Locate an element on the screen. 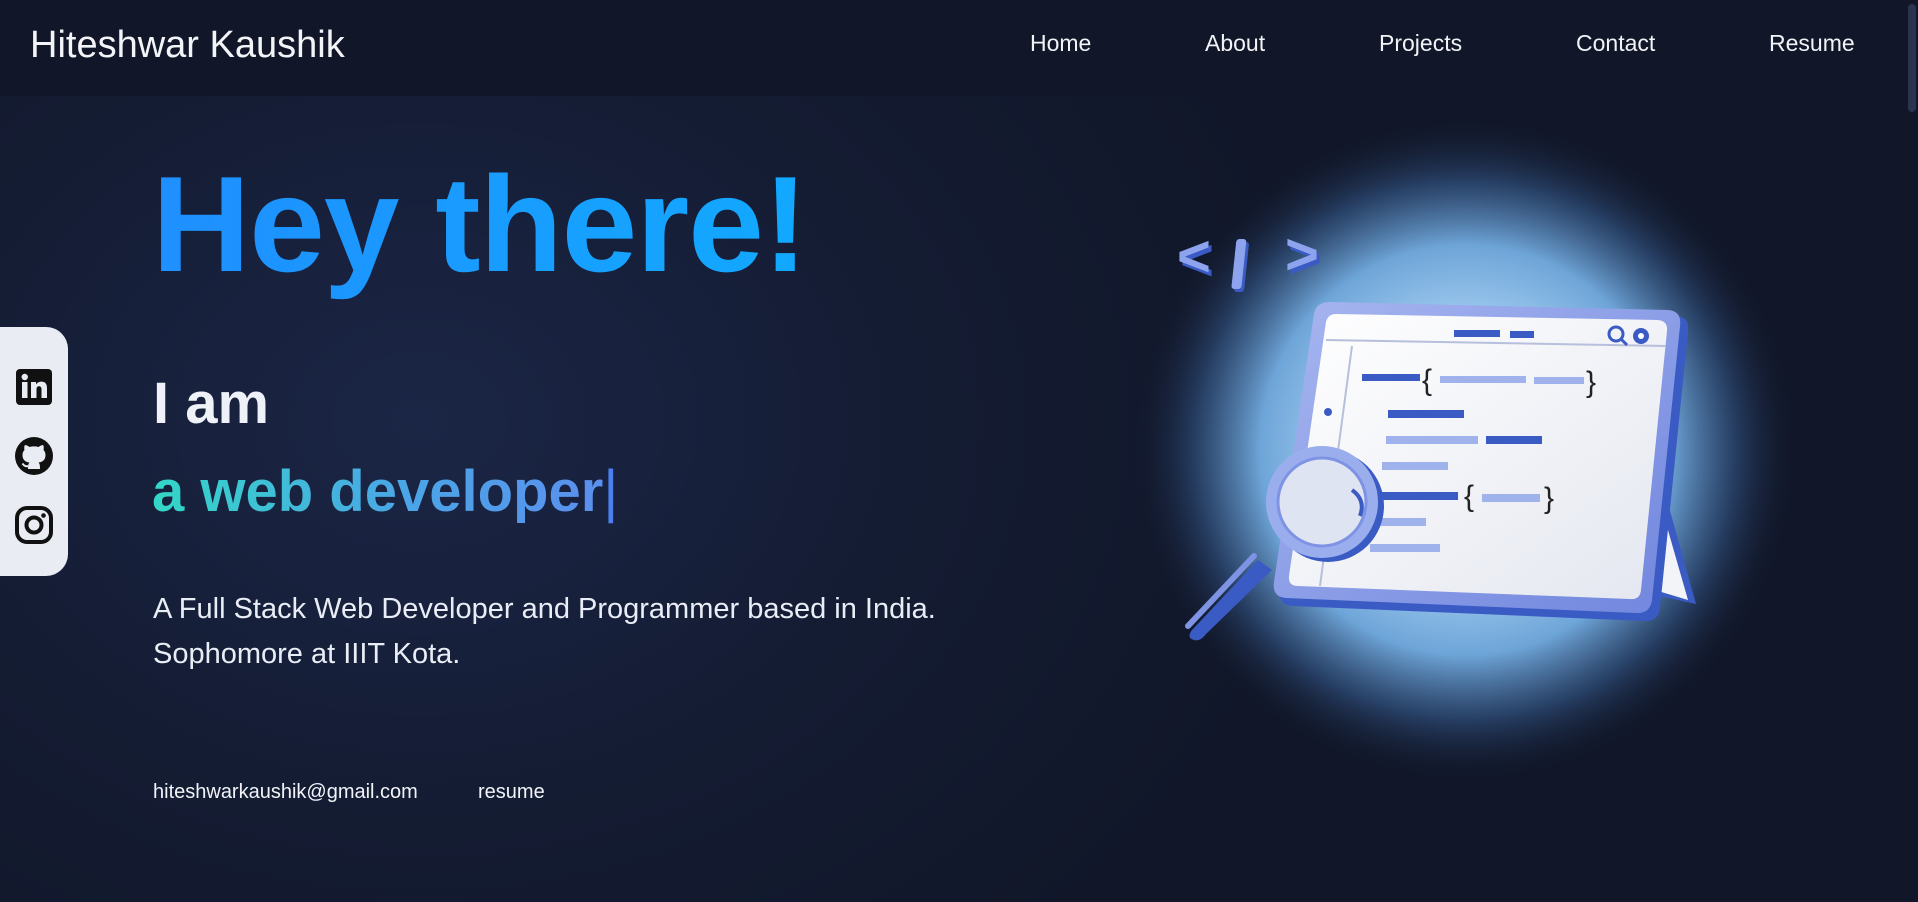 The width and height of the screenshot is (1918, 902). resume-link: resume is located at coordinates (511, 792).